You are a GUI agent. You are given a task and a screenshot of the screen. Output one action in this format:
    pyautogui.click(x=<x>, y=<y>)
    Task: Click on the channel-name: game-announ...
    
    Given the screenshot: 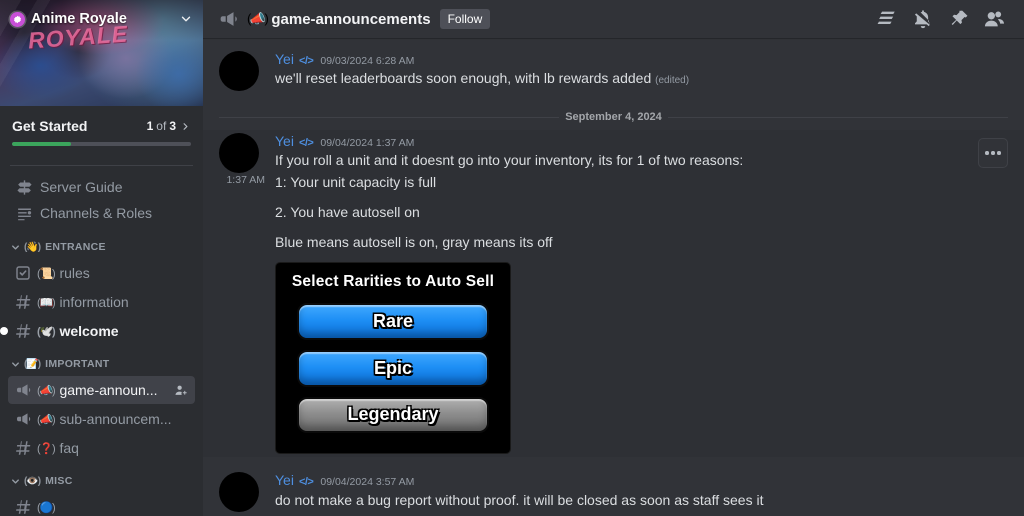 What is the action you would take?
    pyautogui.click(x=108, y=390)
    